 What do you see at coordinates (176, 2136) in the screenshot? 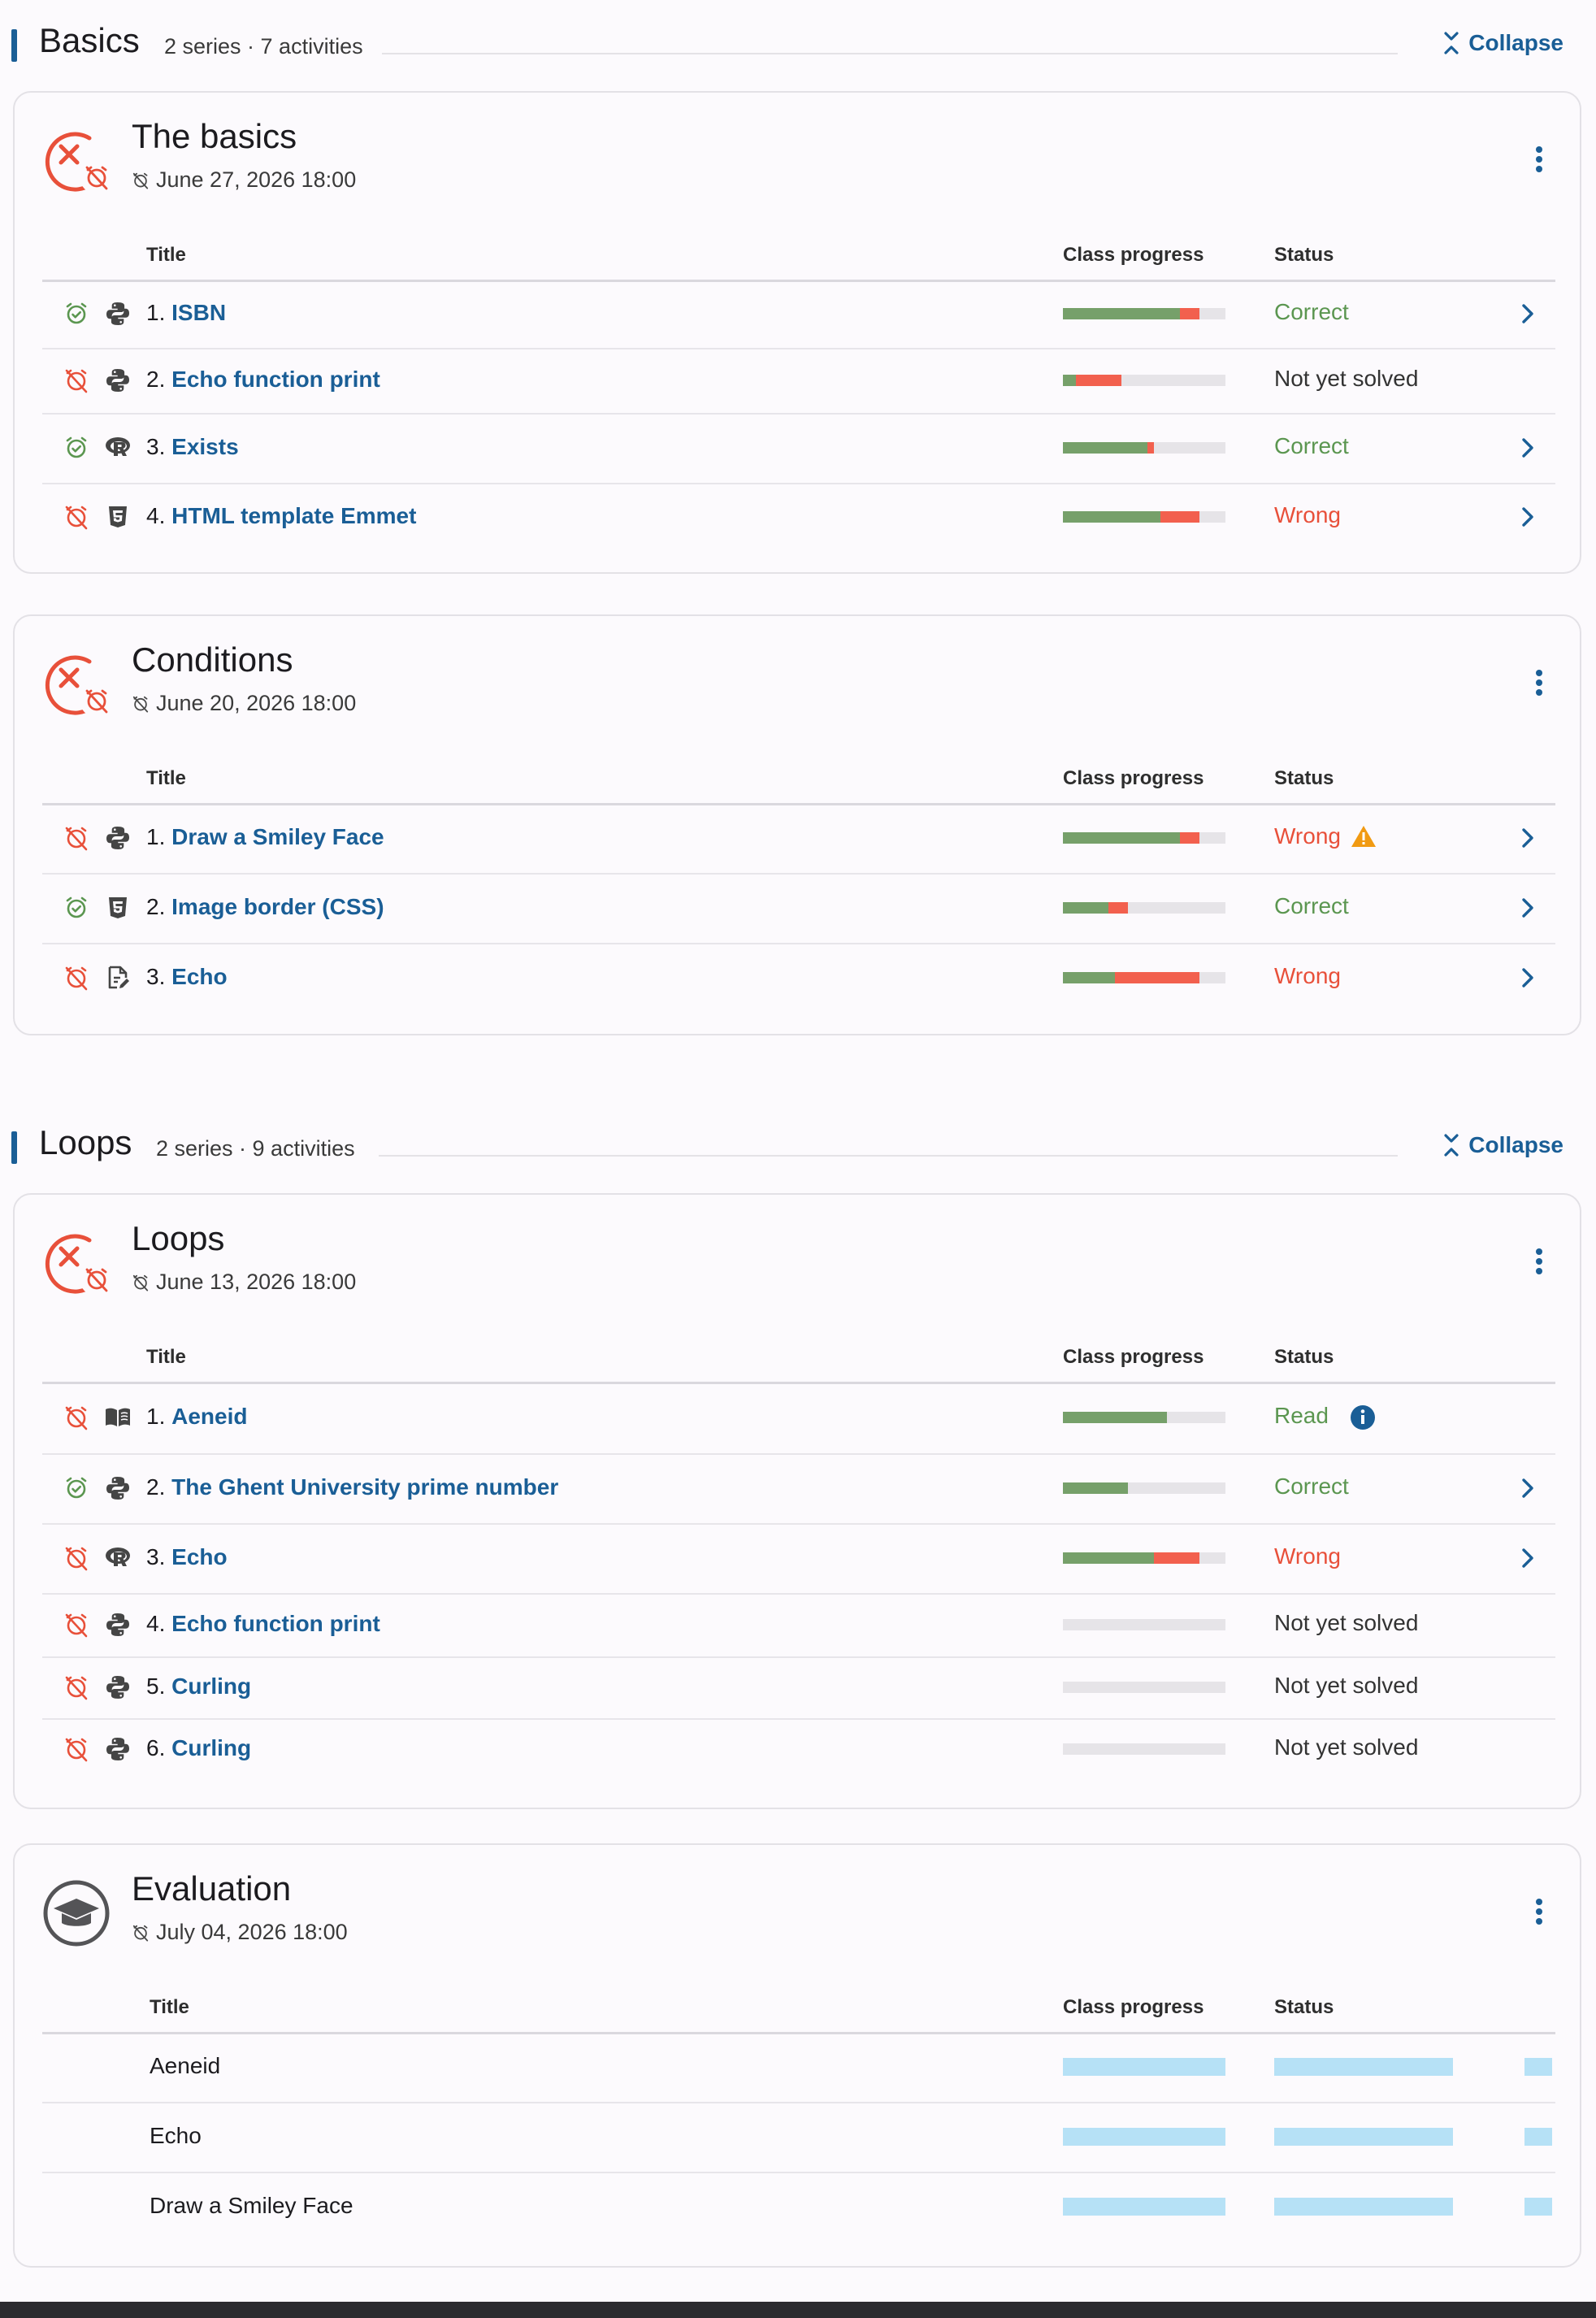
I see `activity-name: Echo` at bounding box center [176, 2136].